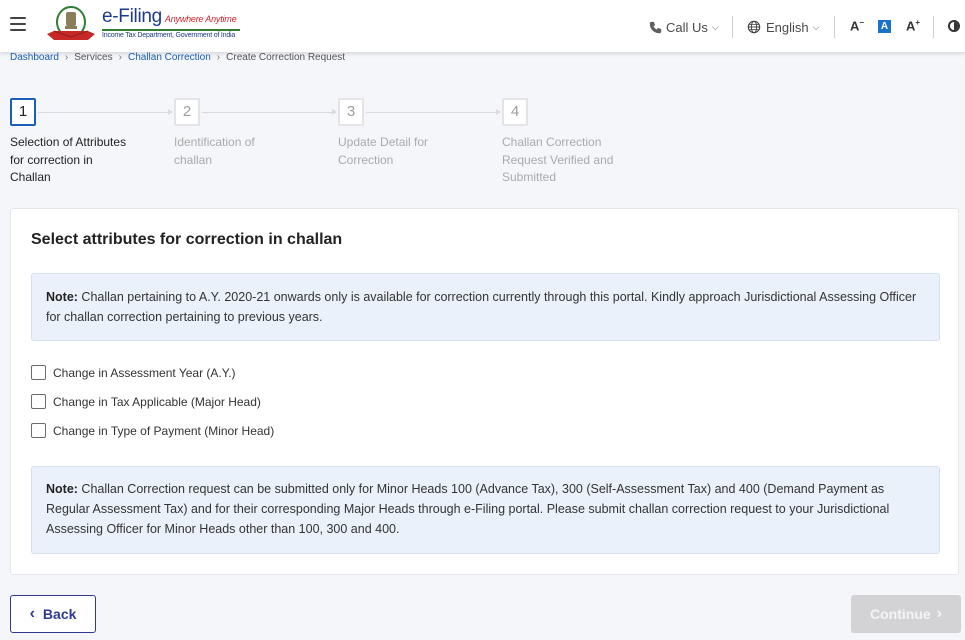 This screenshot has width=965, height=640. What do you see at coordinates (515, 112) in the screenshot?
I see `step-4-number: 4` at bounding box center [515, 112].